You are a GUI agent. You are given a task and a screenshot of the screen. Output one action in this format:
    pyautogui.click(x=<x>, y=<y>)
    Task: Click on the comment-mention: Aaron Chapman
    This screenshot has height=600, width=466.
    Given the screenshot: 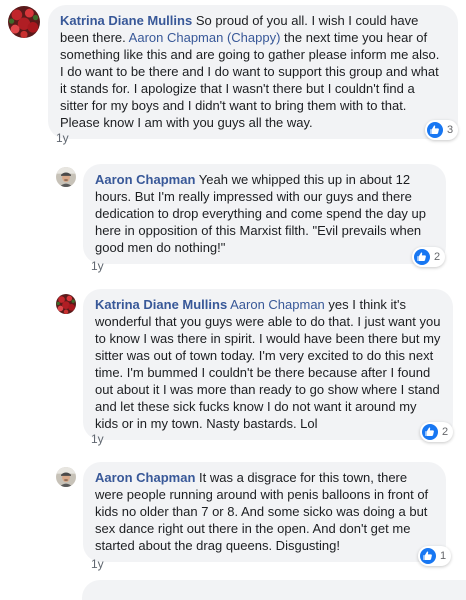 What is the action you would take?
    pyautogui.click(x=277, y=304)
    